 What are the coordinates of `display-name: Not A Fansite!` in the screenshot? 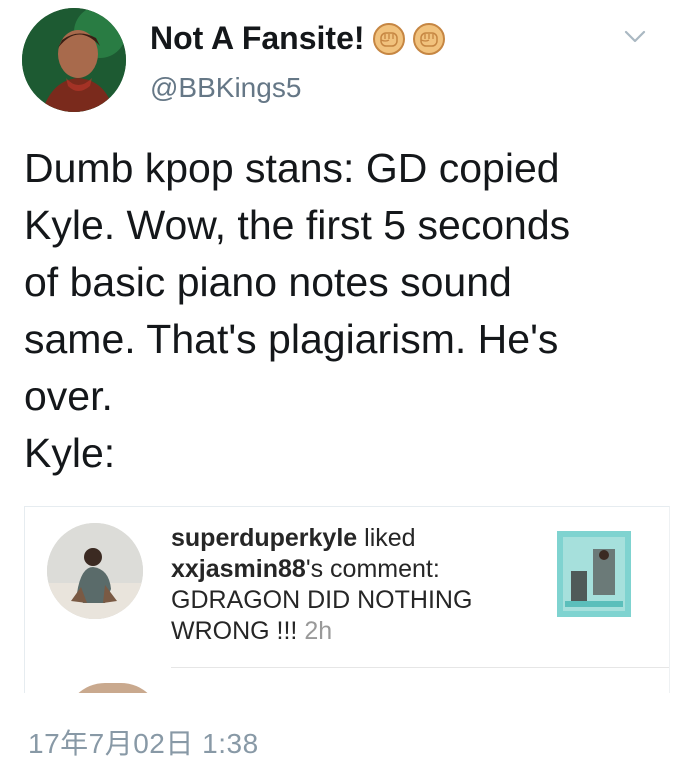 It's located at (297, 38).